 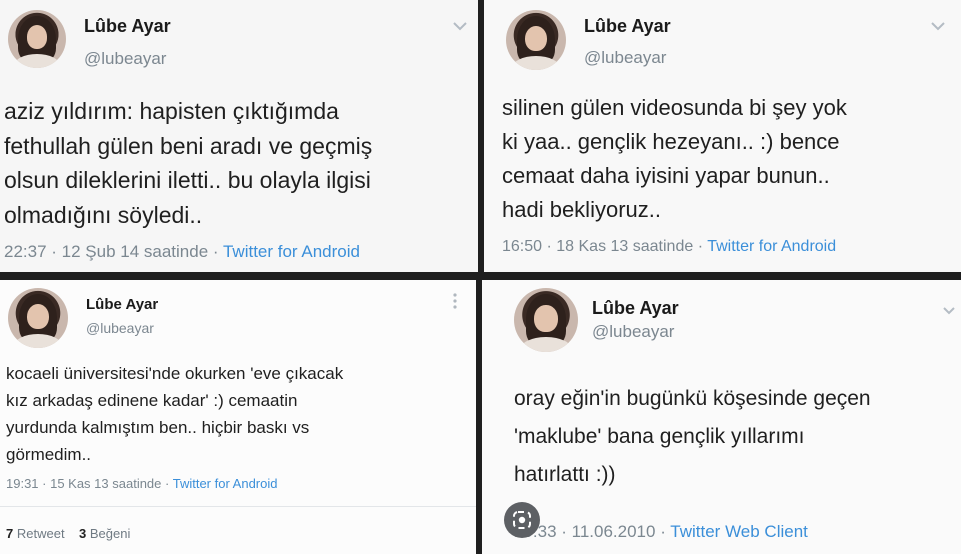 I want to click on retweet-label: Retweet, so click(x=41, y=533).